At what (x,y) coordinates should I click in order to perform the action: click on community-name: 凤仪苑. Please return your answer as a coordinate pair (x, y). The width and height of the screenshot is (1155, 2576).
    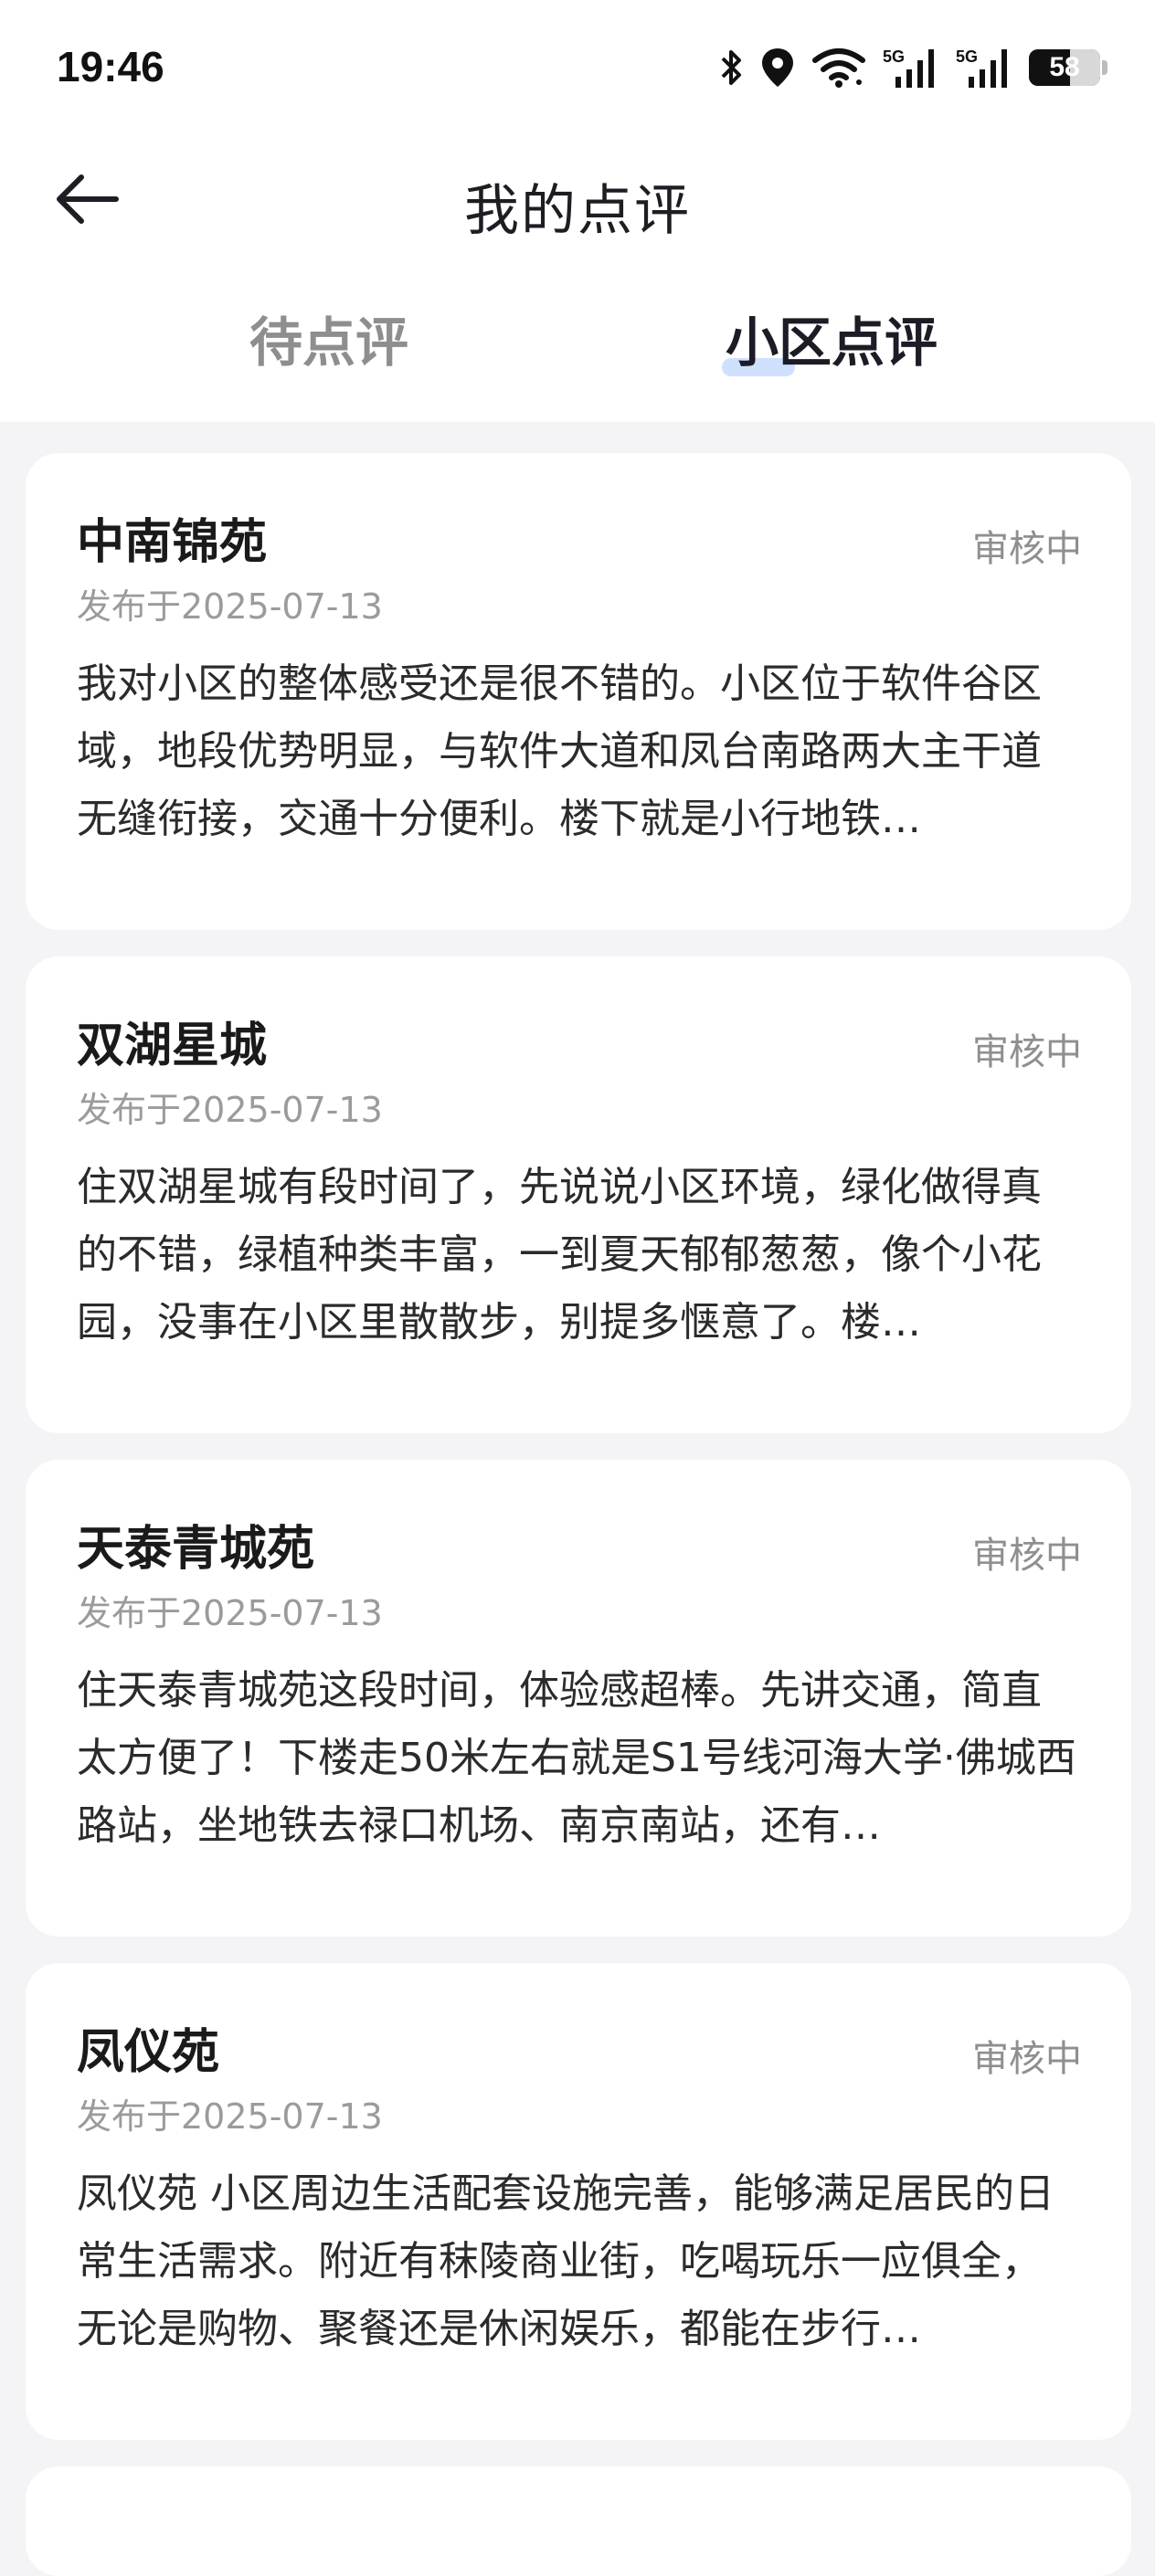
    Looking at the image, I should click on (149, 2052).